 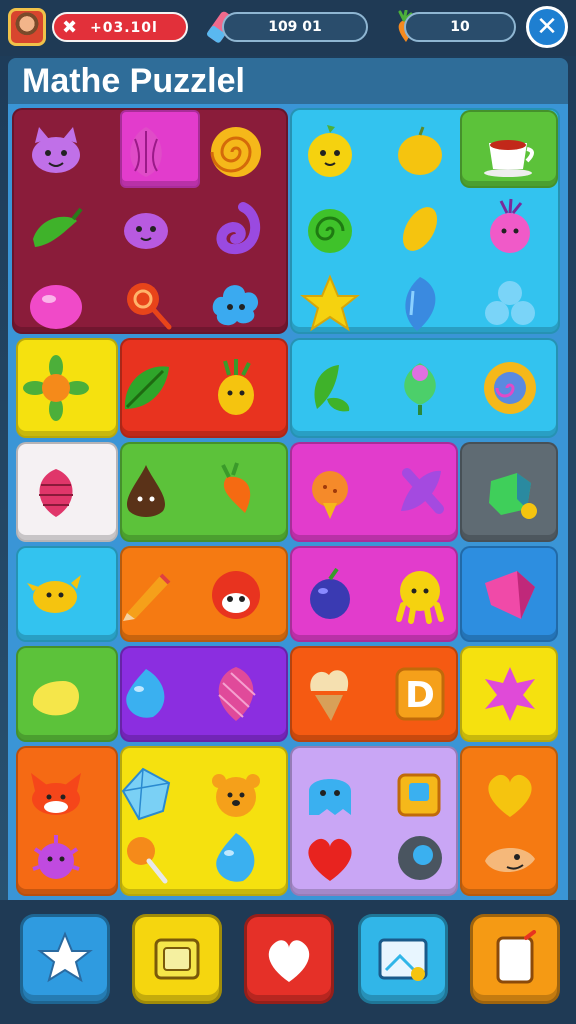 I want to click on swirl-candy-icon, so click(x=235, y=152).